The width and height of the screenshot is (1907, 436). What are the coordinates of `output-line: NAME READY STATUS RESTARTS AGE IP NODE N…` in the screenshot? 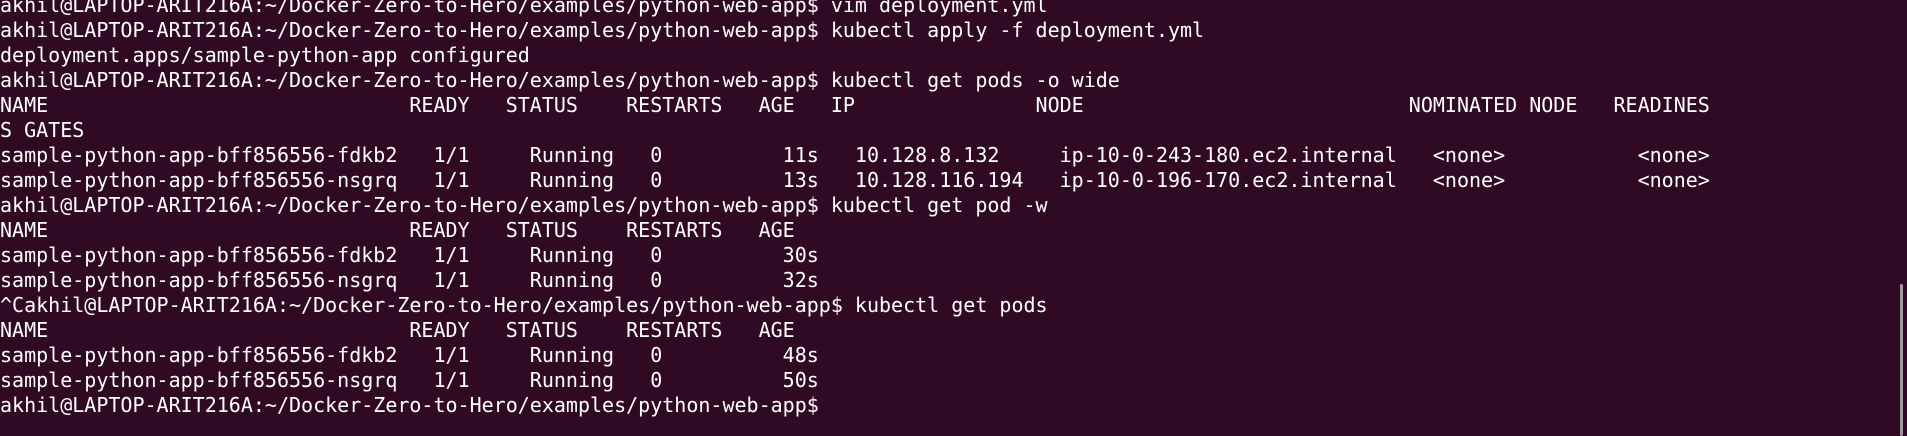 It's located at (855, 105).